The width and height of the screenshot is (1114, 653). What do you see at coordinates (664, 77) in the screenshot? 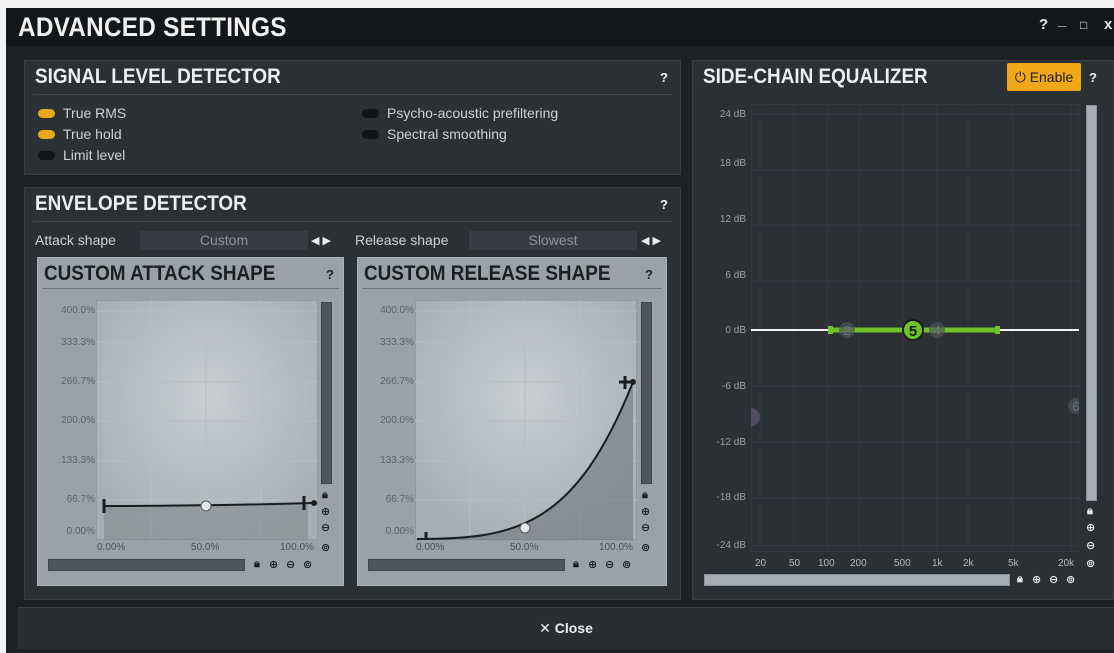
I see `signal-level-help-button: ?` at bounding box center [664, 77].